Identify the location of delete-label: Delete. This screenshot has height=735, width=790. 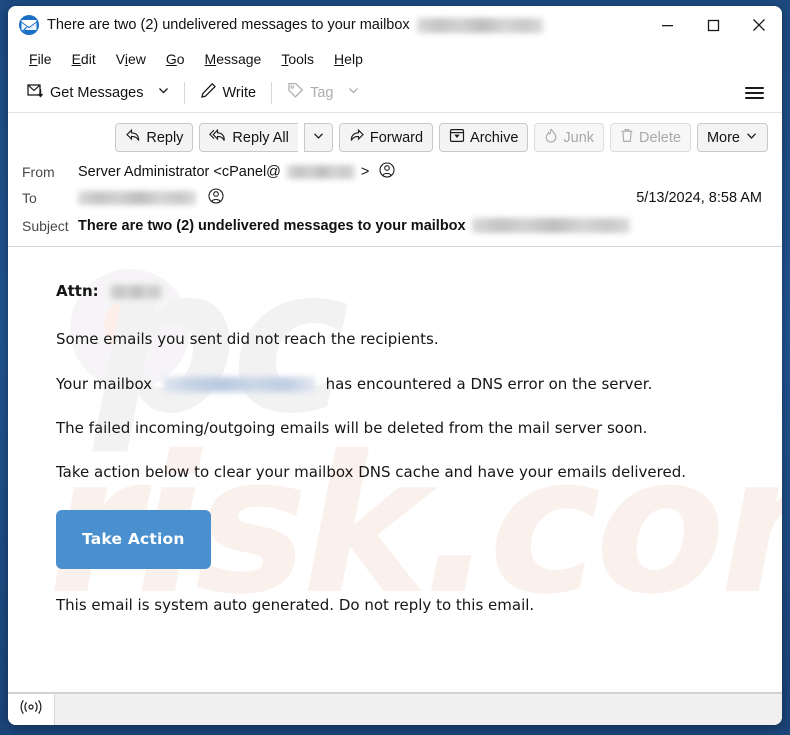
(660, 137).